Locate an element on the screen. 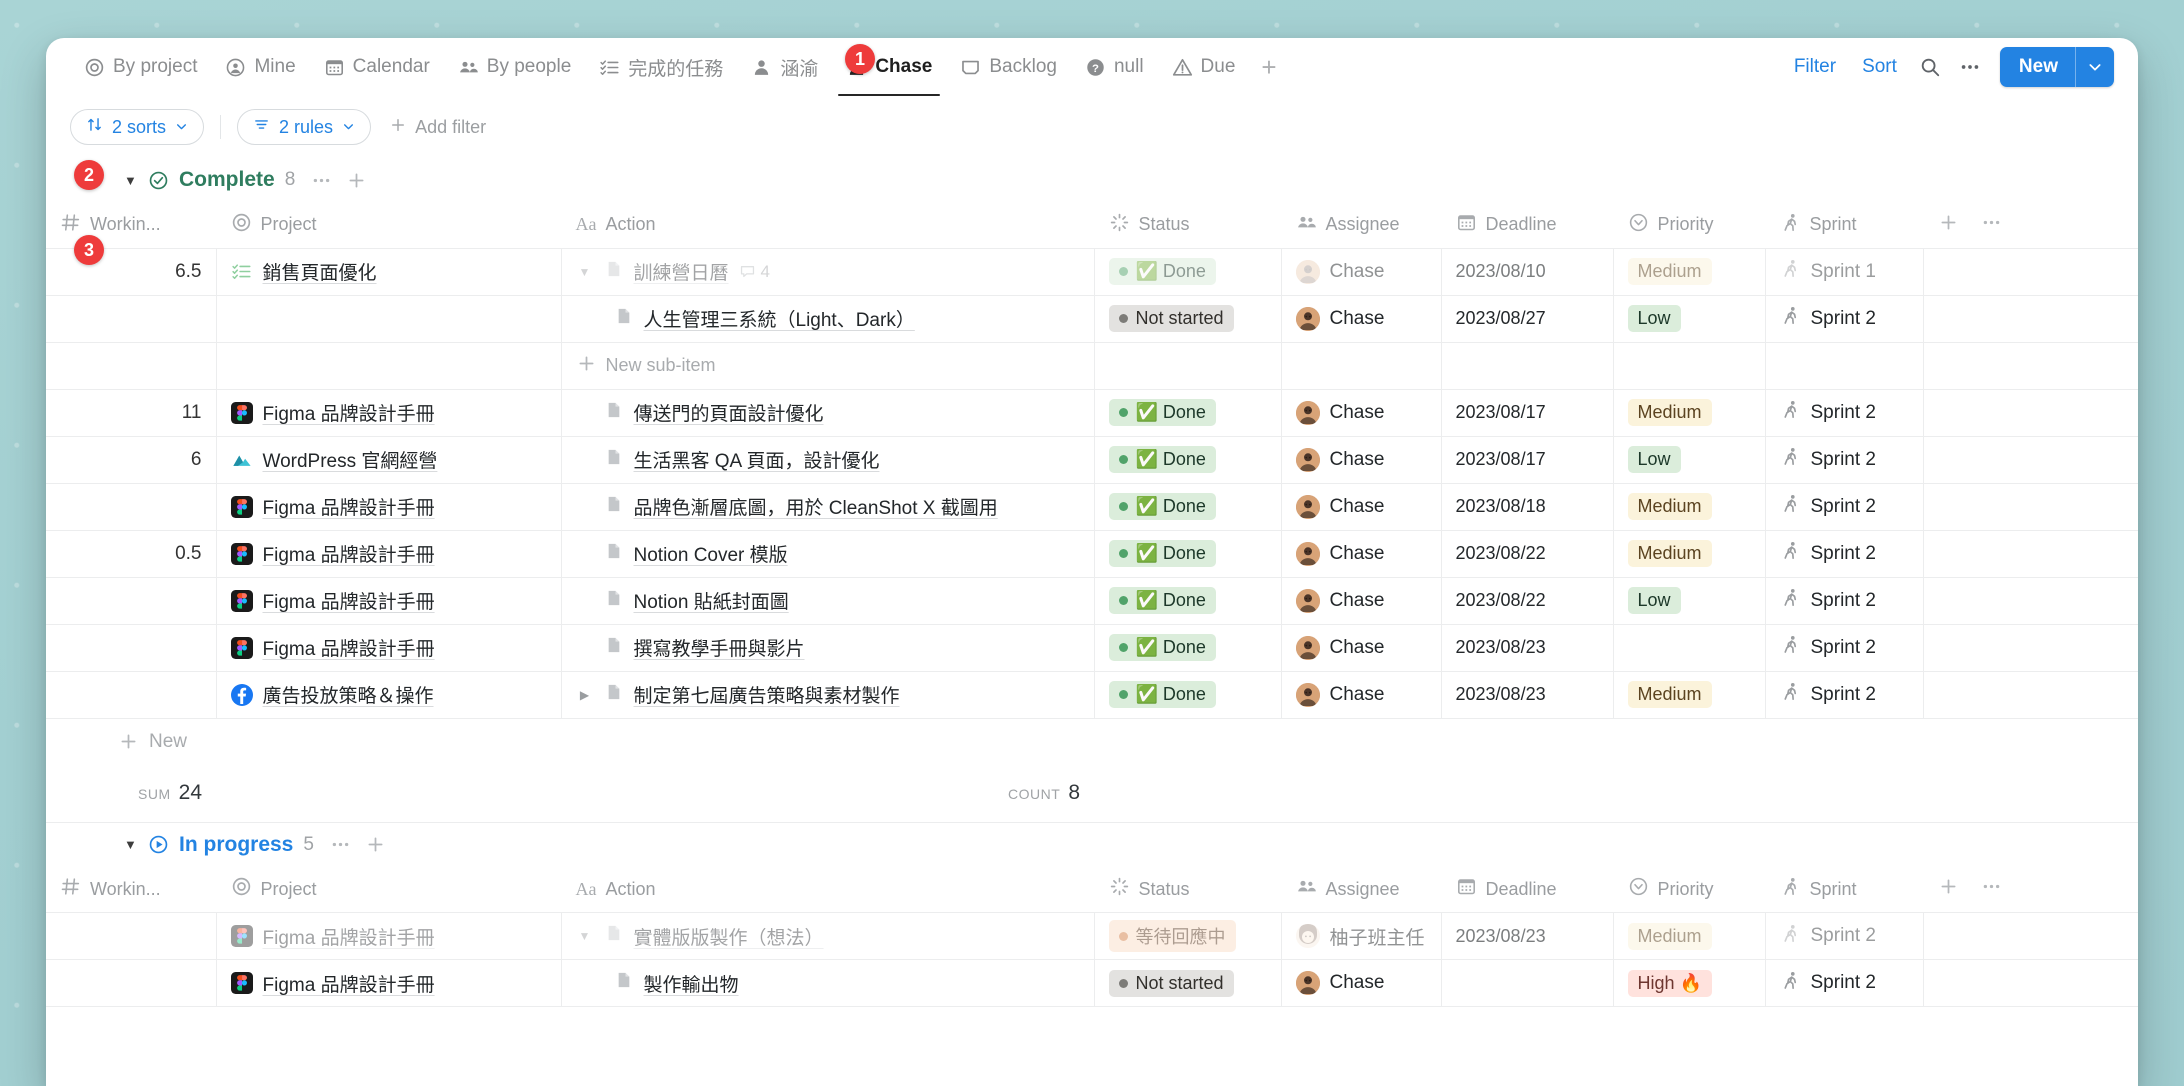 Image resolution: width=2184 pixels, height=1086 pixels. column-priority: Priority is located at coordinates (1689, 889).